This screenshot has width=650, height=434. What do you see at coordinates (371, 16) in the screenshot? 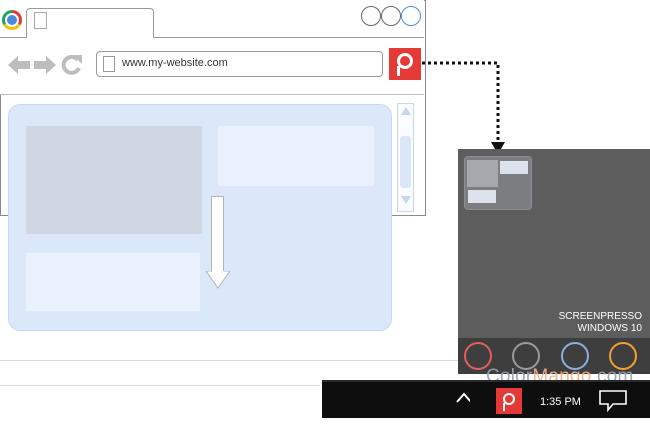
I see `minimize-button` at bounding box center [371, 16].